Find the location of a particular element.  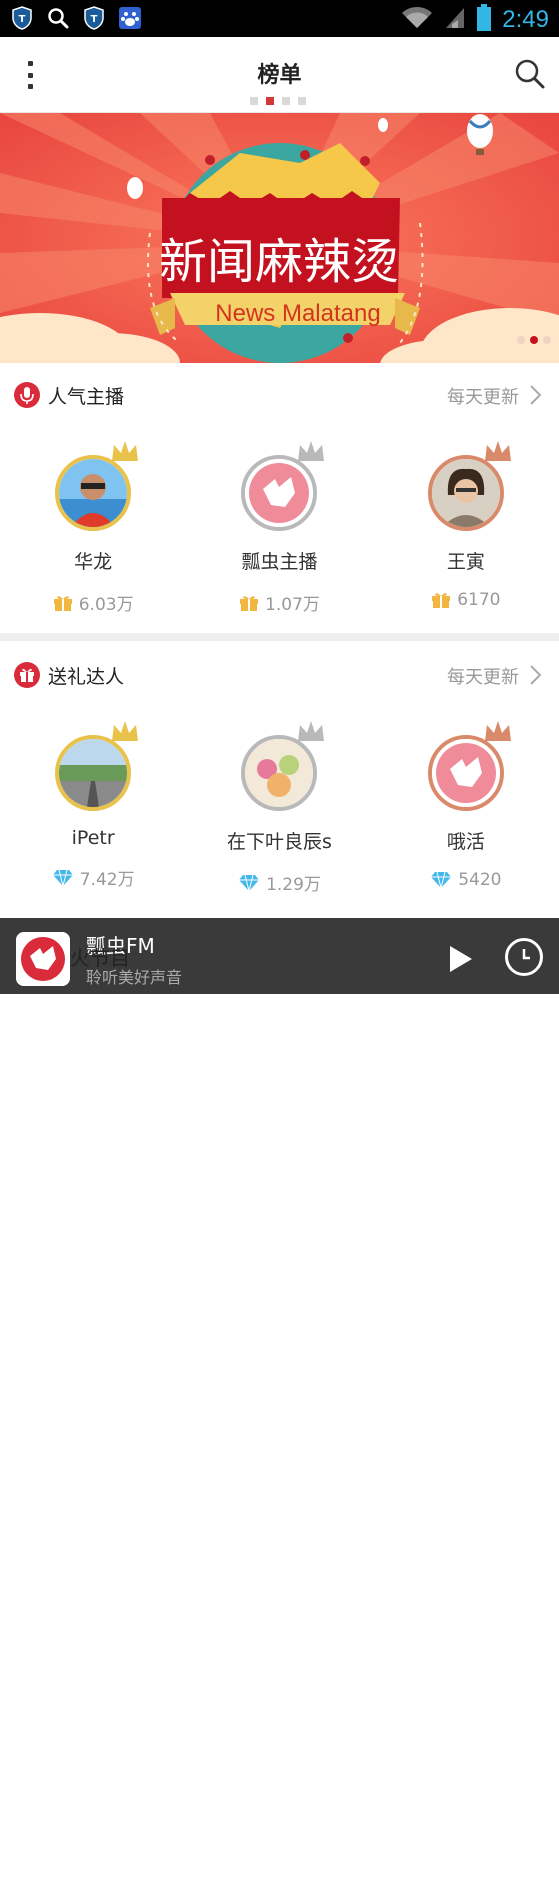

stat-value: 6170 is located at coordinates (479, 600).